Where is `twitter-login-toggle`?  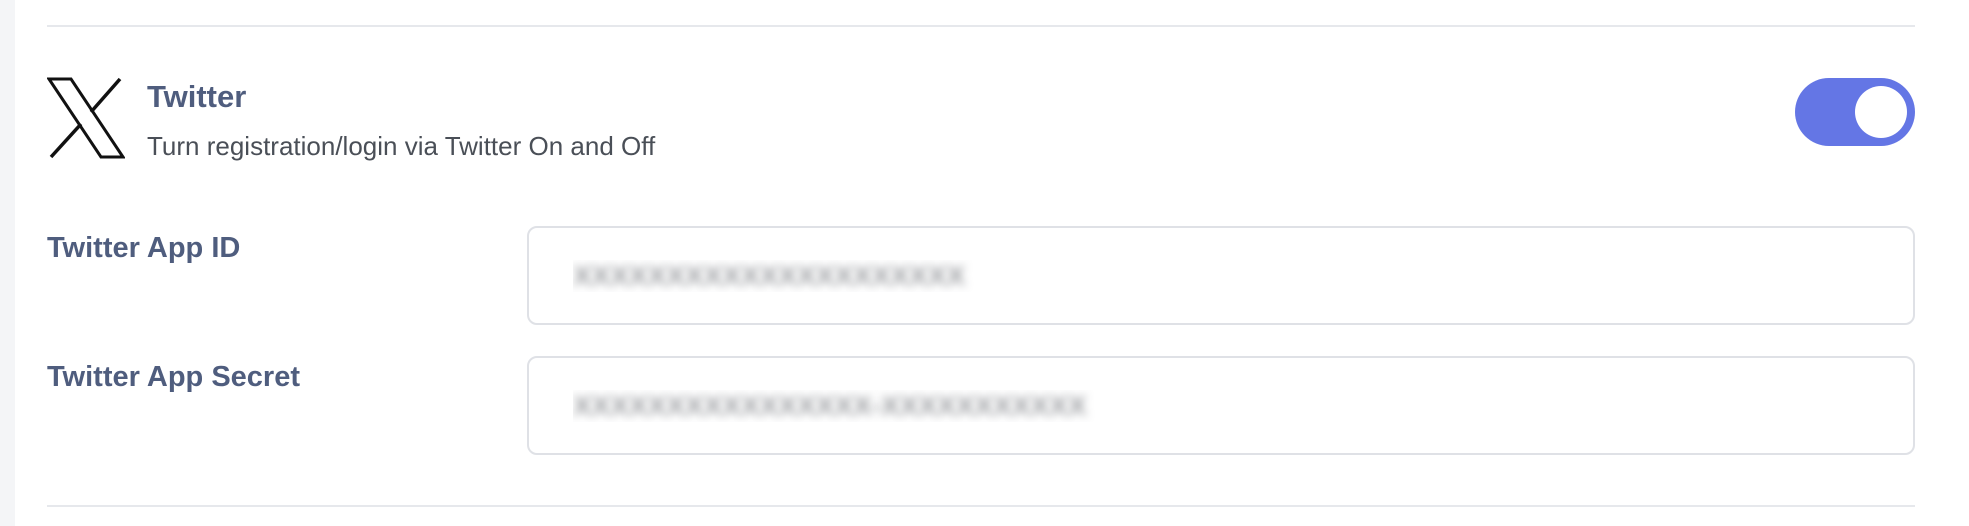
twitter-login-toggle is located at coordinates (1855, 112).